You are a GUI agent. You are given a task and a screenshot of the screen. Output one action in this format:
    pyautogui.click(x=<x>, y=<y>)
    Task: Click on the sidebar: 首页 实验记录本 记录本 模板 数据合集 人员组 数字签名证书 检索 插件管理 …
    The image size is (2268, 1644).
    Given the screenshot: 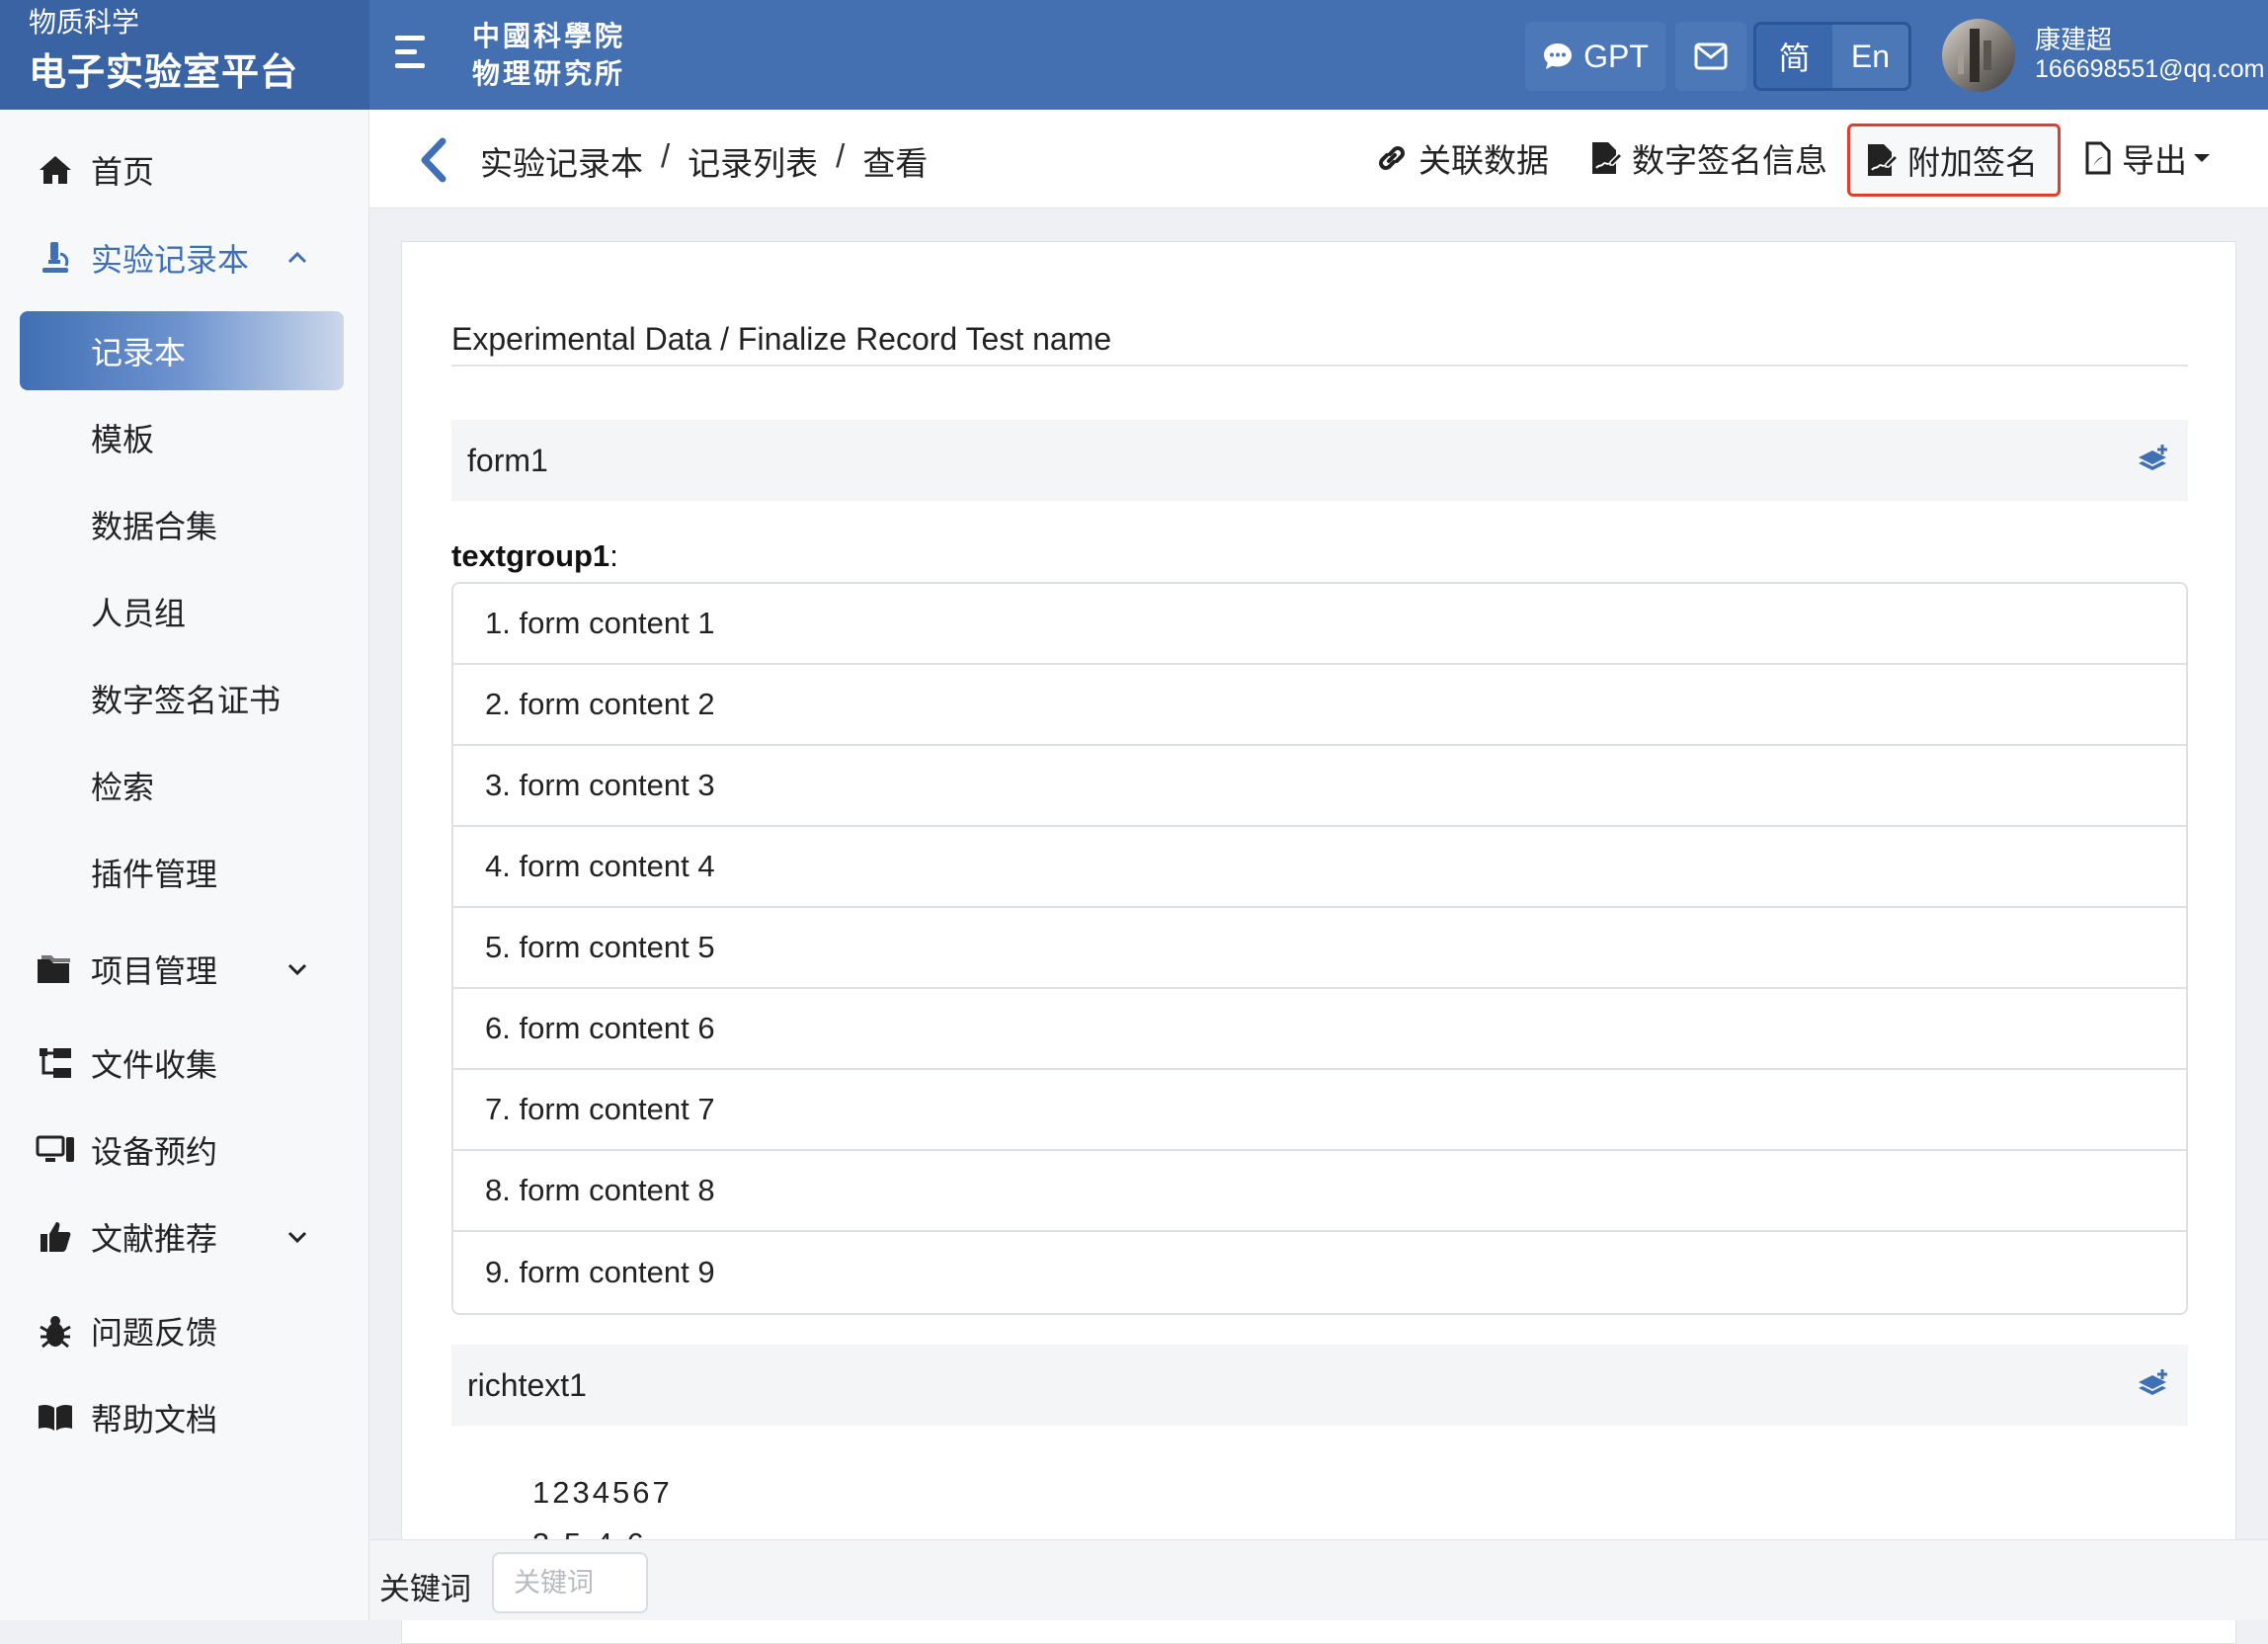 What is the action you would take?
    pyautogui.click(x=185, y=865)
    